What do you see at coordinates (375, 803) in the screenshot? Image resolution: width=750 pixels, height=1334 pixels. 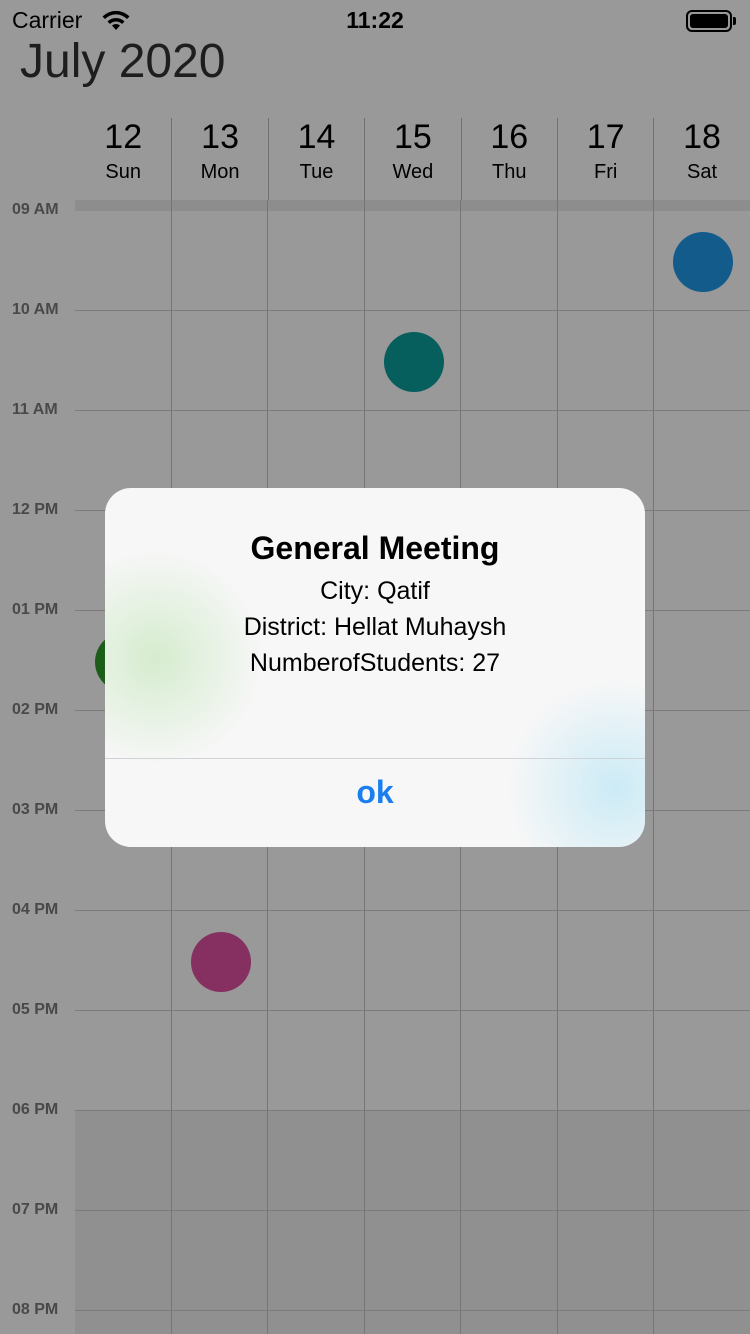 I see `ok-button: ok` at bounding box center [375, 803].